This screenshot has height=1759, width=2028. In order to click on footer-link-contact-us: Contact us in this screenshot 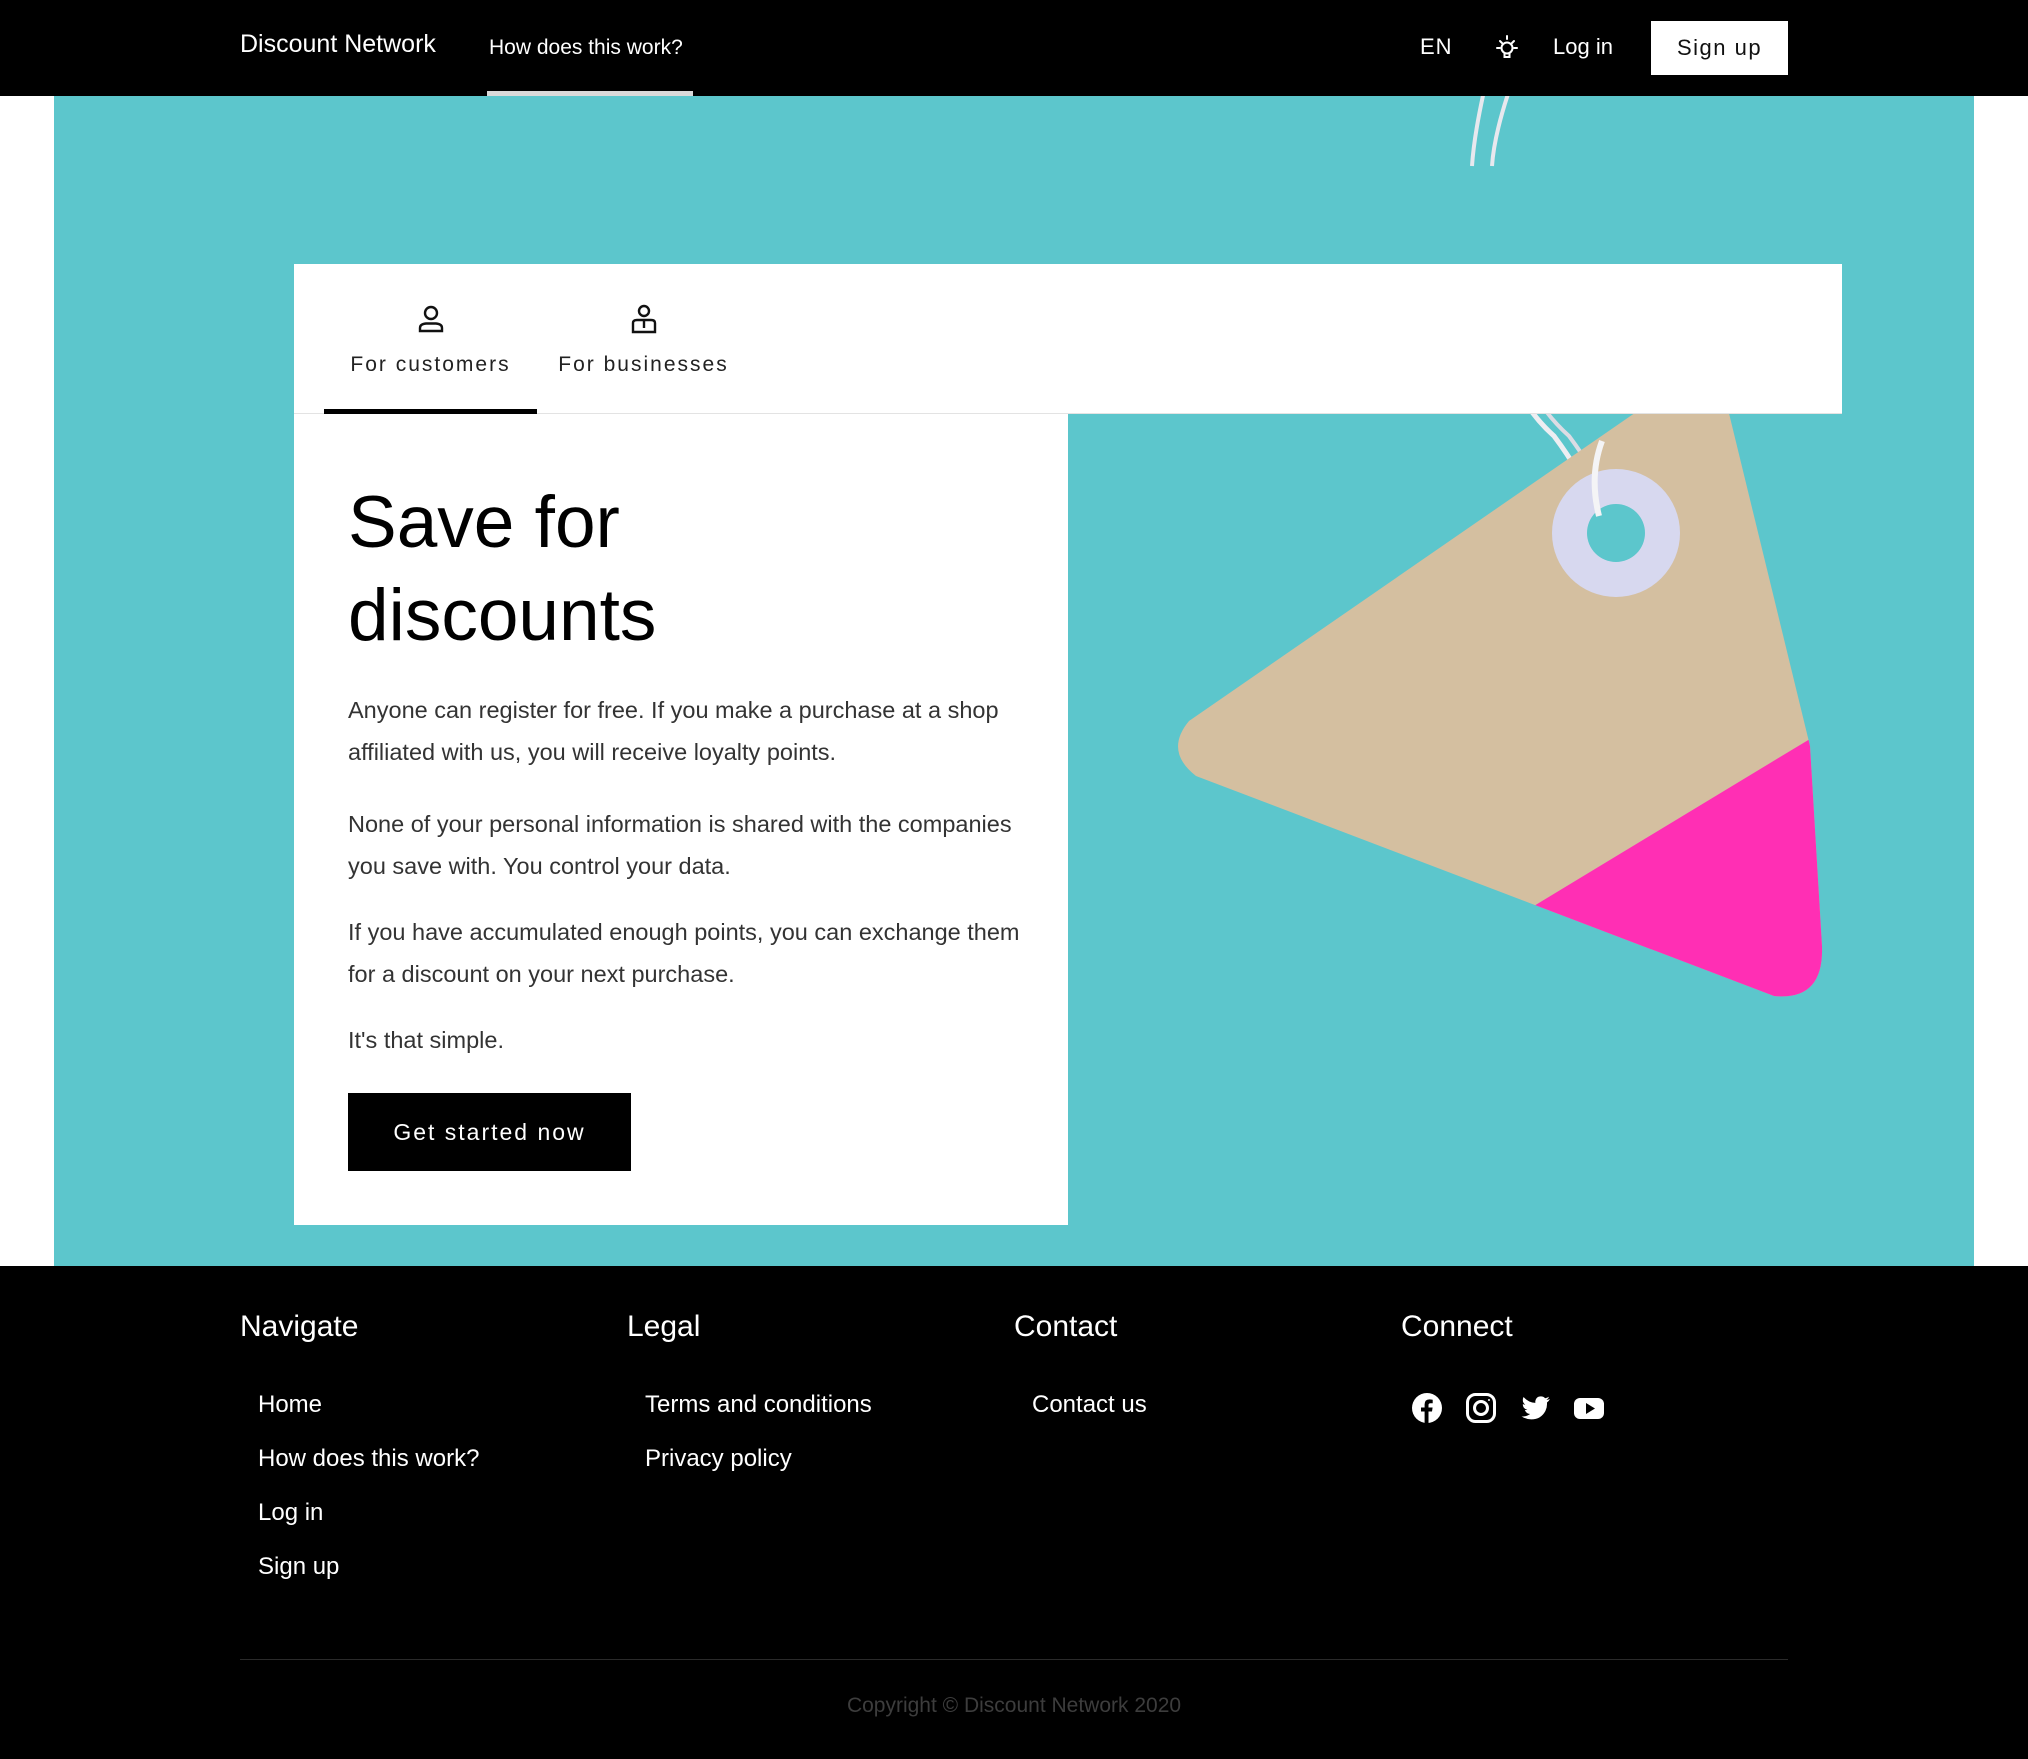, I will do `click(1089, 1405)`.